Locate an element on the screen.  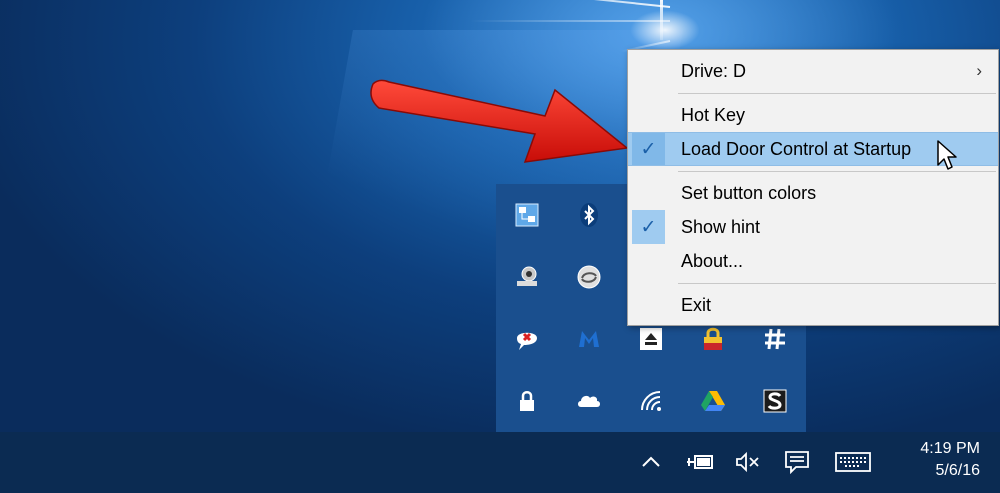
menu-item-exit: Exit is located at coordinates (813, 305).